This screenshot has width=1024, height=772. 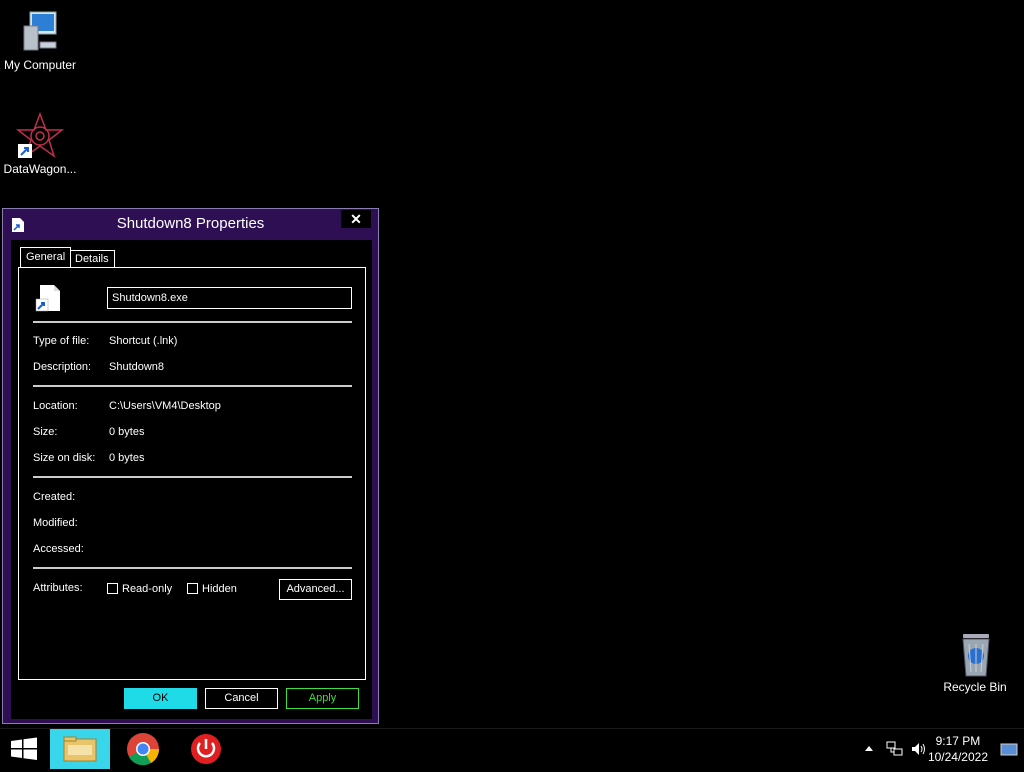 I want to click on dialog-title: Shutdown8 Properties, so click(x=190, y=223).